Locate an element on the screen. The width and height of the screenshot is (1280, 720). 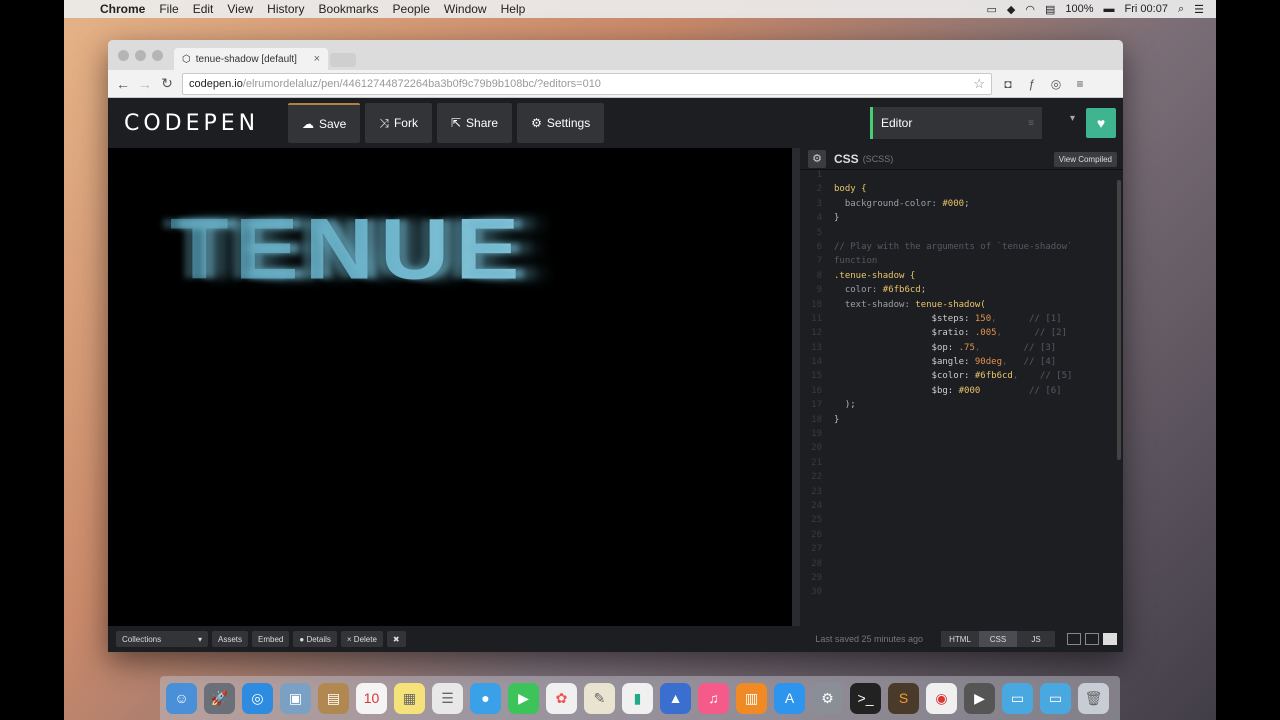
contacts-icon: ▤ is located at coordinates (333, 698).